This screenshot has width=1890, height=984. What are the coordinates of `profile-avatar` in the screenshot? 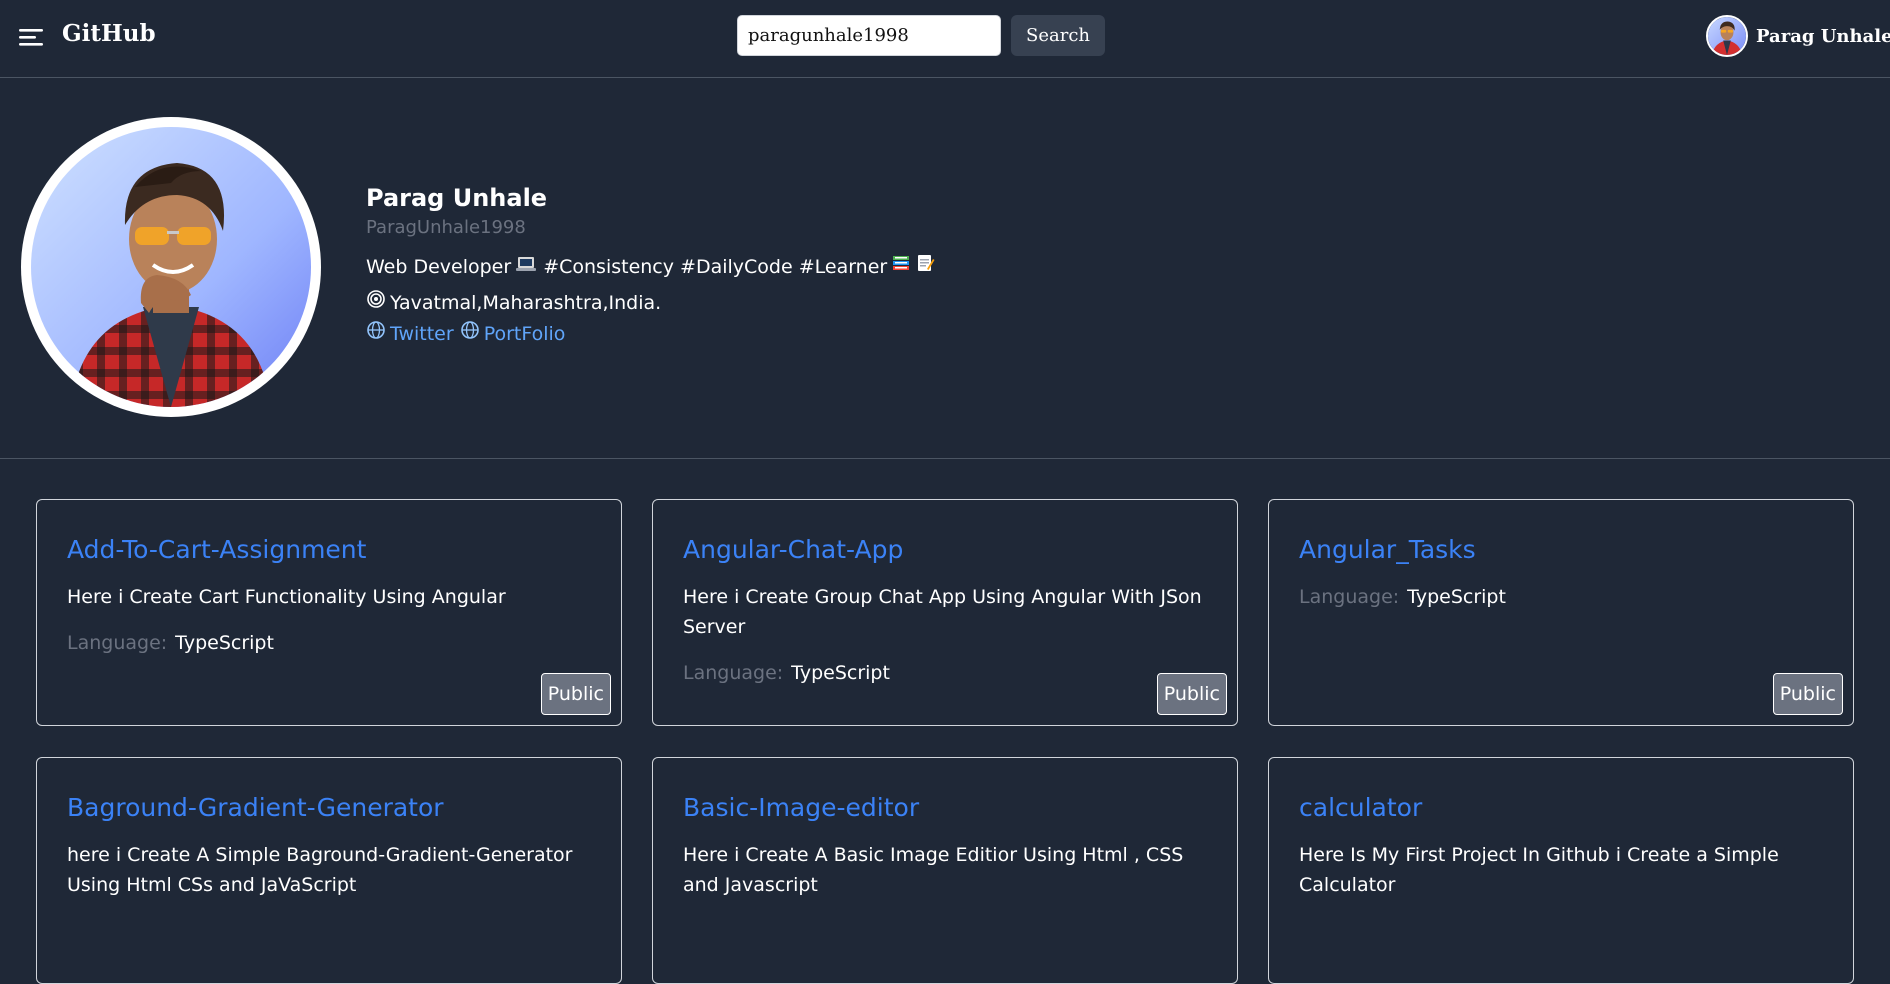 It's located at (171, 267).